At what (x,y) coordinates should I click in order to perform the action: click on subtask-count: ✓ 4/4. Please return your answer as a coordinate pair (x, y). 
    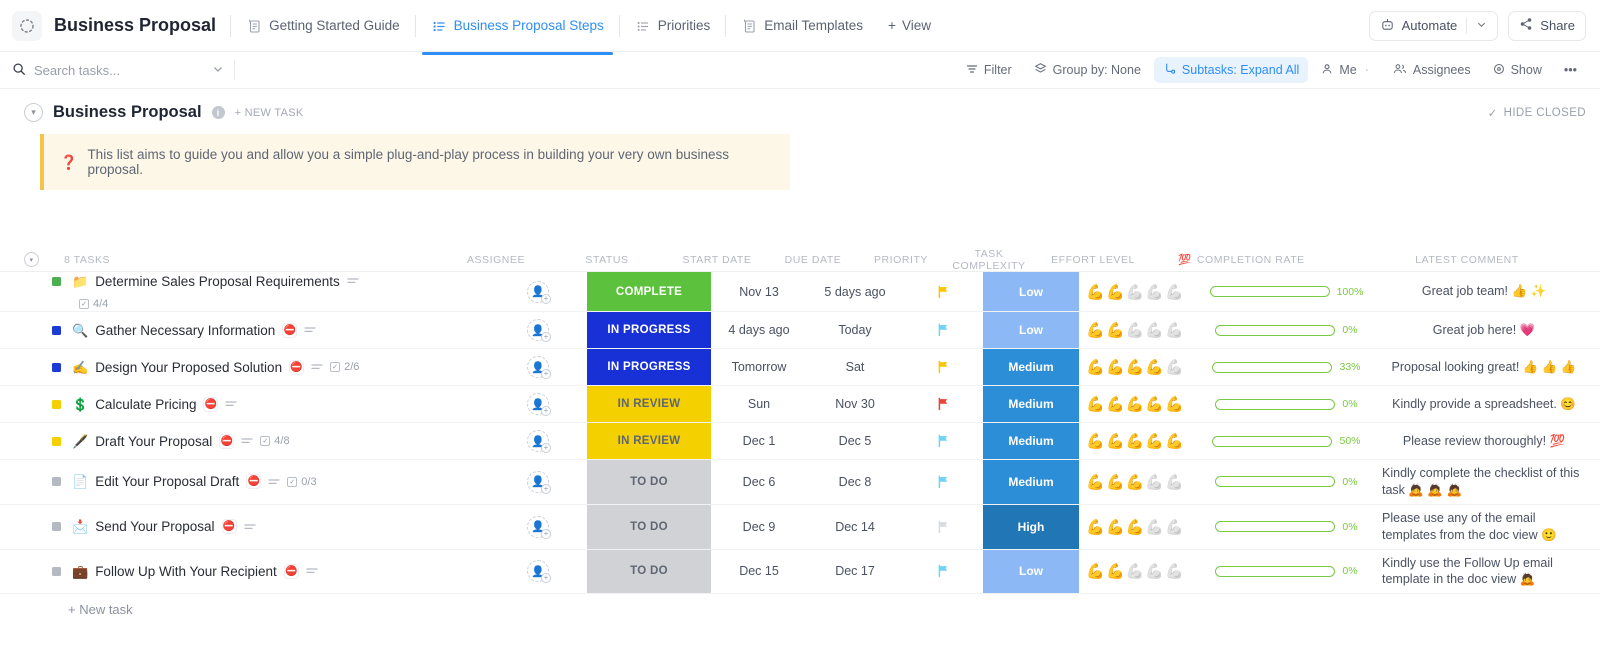
    Looking at the image, I should click on (93, 304).